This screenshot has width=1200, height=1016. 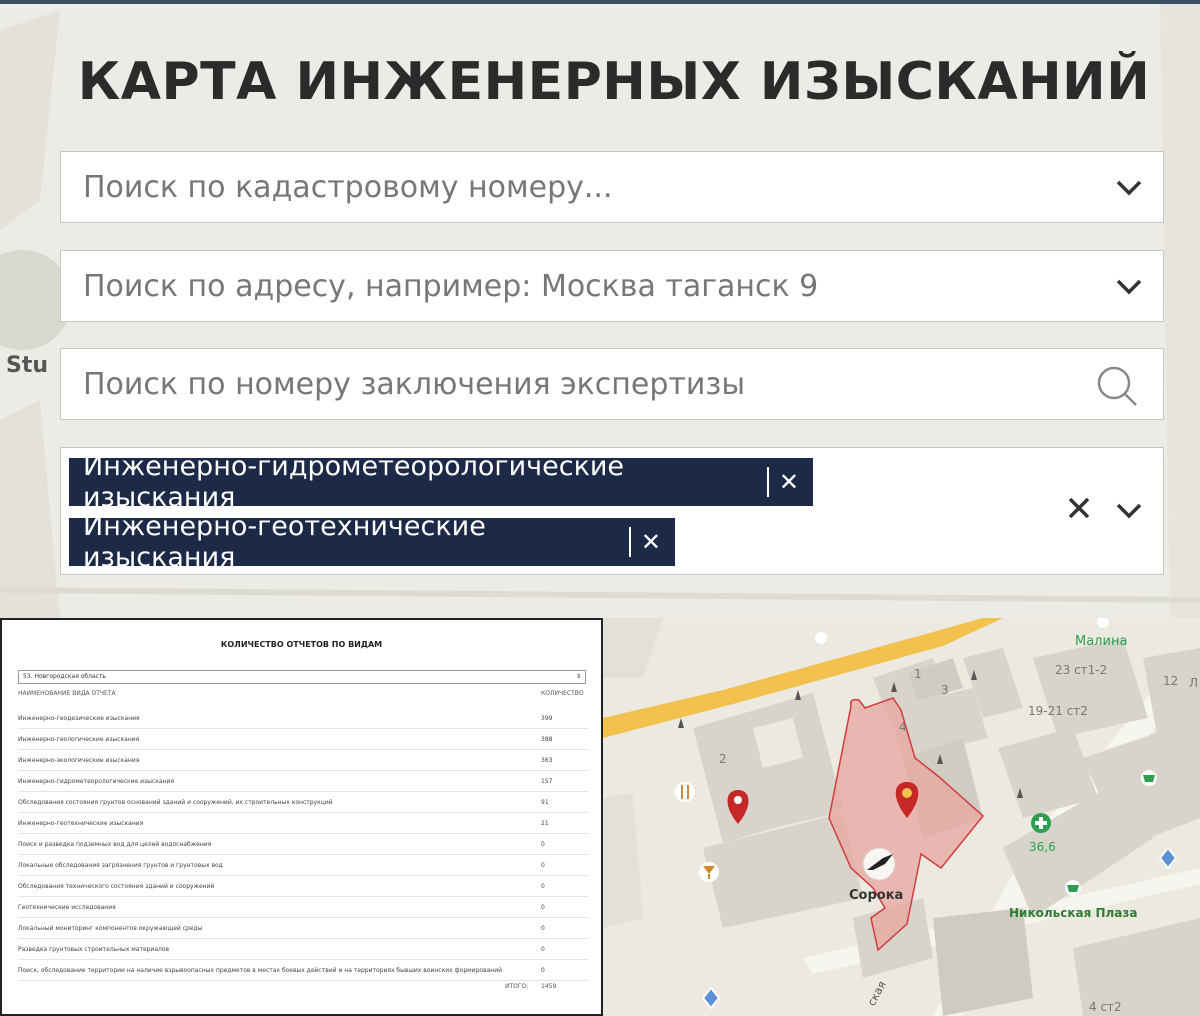 I want to click on row-count: 363, so click(x=547, y=760).